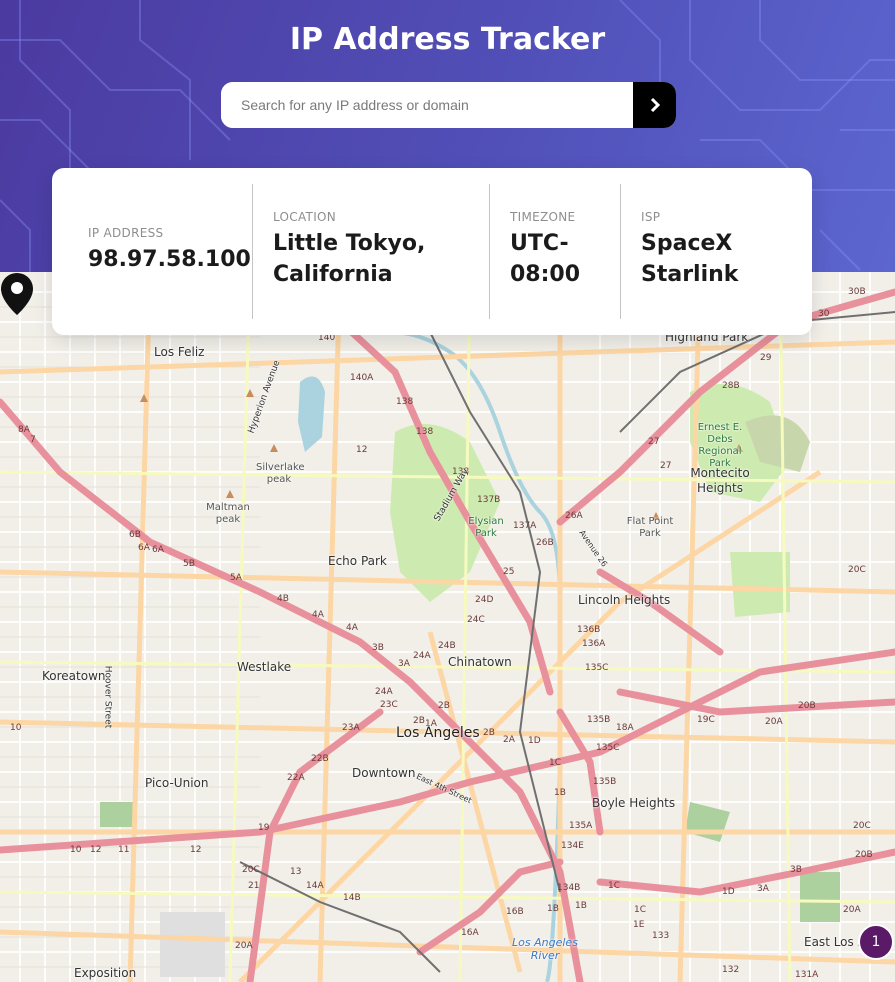 This screenshot has width=895, height=982. What do you see at coordinates (362, 378) in the screenshot?
I see `svg-text: 140A` at bounding box center [362, 378].